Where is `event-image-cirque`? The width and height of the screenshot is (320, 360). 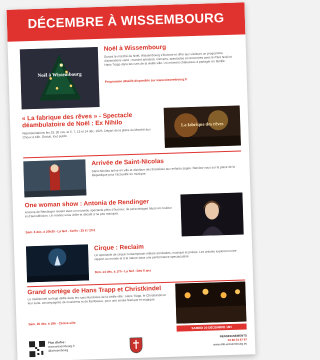 event-image-cirque is located at coordinates (57, 263).